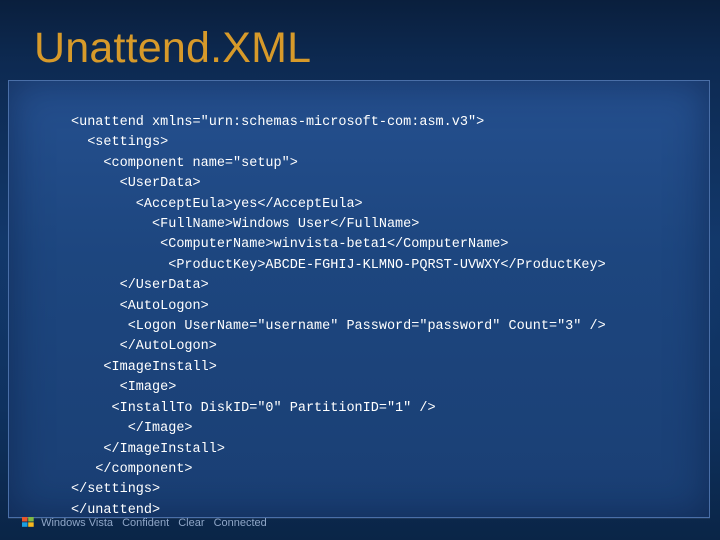  What do you see at coordinates (116, 490) in the screenshot?
I see `code-line: </settings>` at bounding box center [116, 490].